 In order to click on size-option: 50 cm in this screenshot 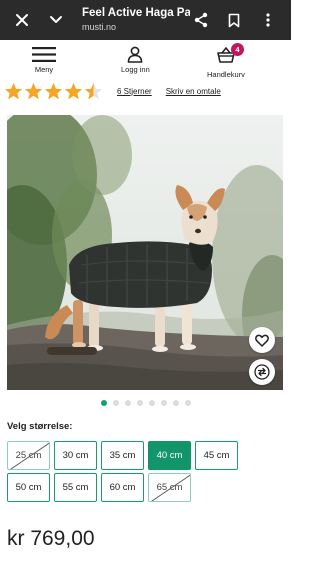, I will do `click(28, 487)`.